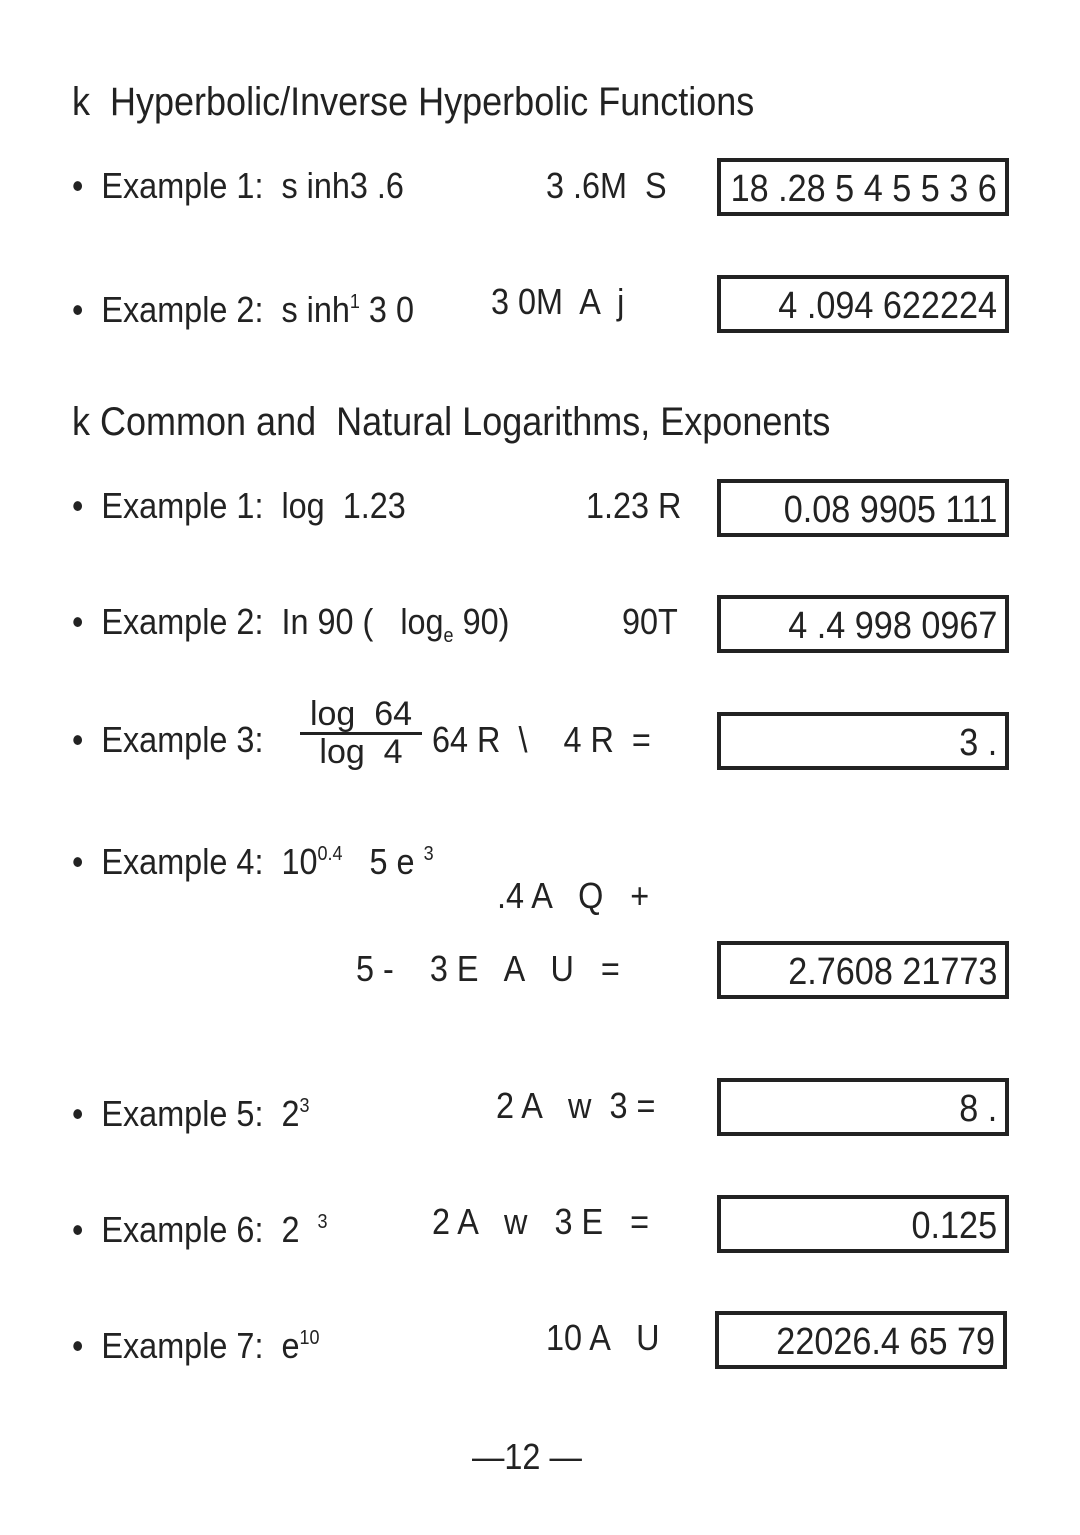 The width and height of the screenshot is (1080, 1535). Describe the element at coordinates (481, 621) in the screenshot. I see `example-expression: 90)` at that location.